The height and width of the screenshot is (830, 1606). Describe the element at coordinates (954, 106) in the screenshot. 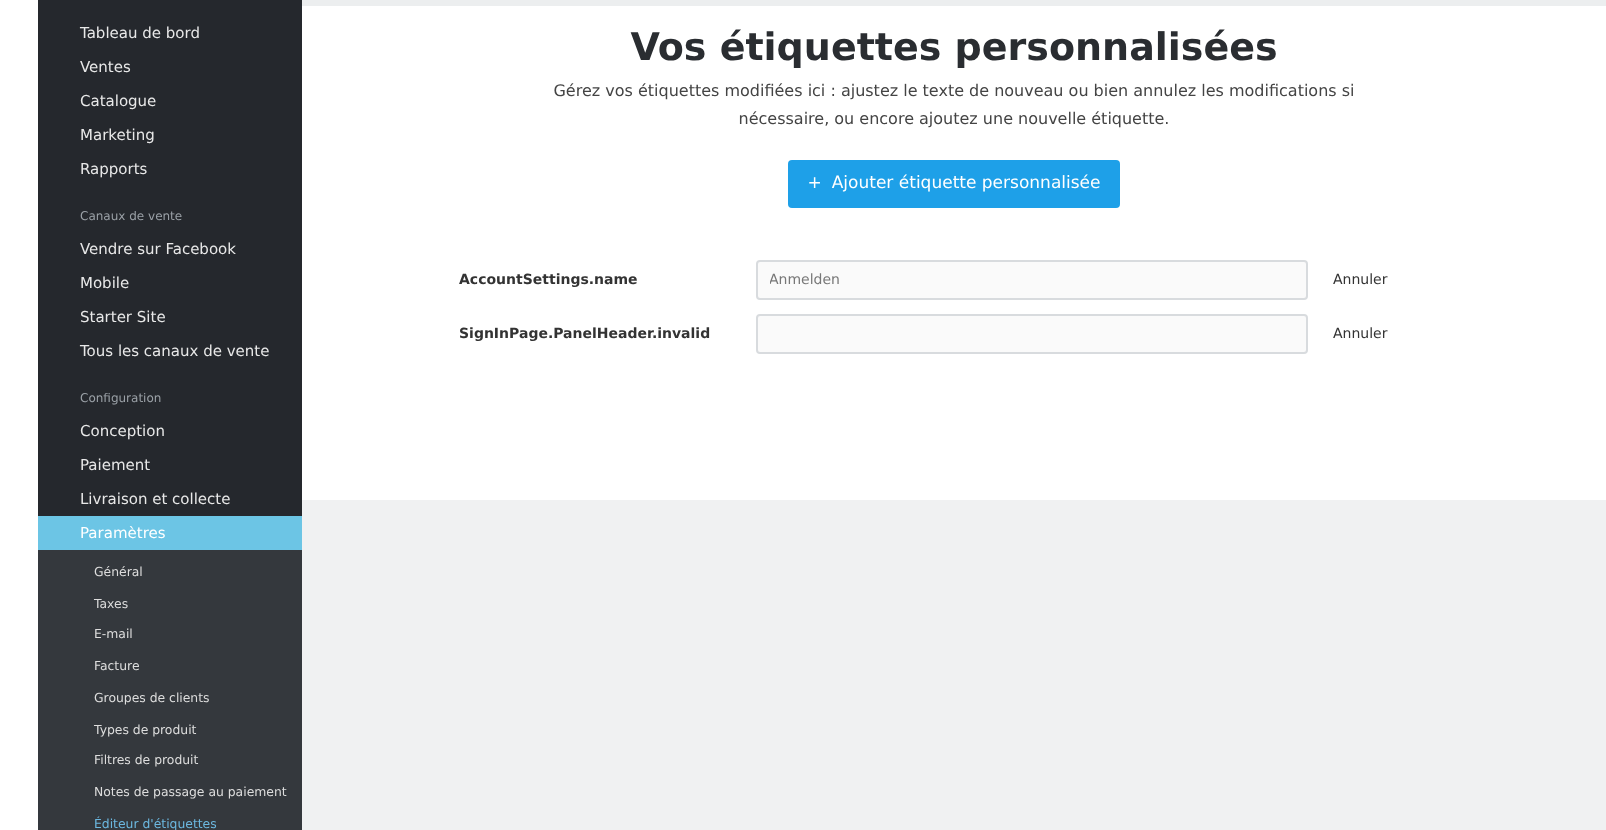

I see `description: Gérez vos étiquettes modifiées ici : ajustez le texte de nouveau ou bien annulez les modifications si nécessaire, ou encore ajoutez une nouvelle étiquette.` at that location.